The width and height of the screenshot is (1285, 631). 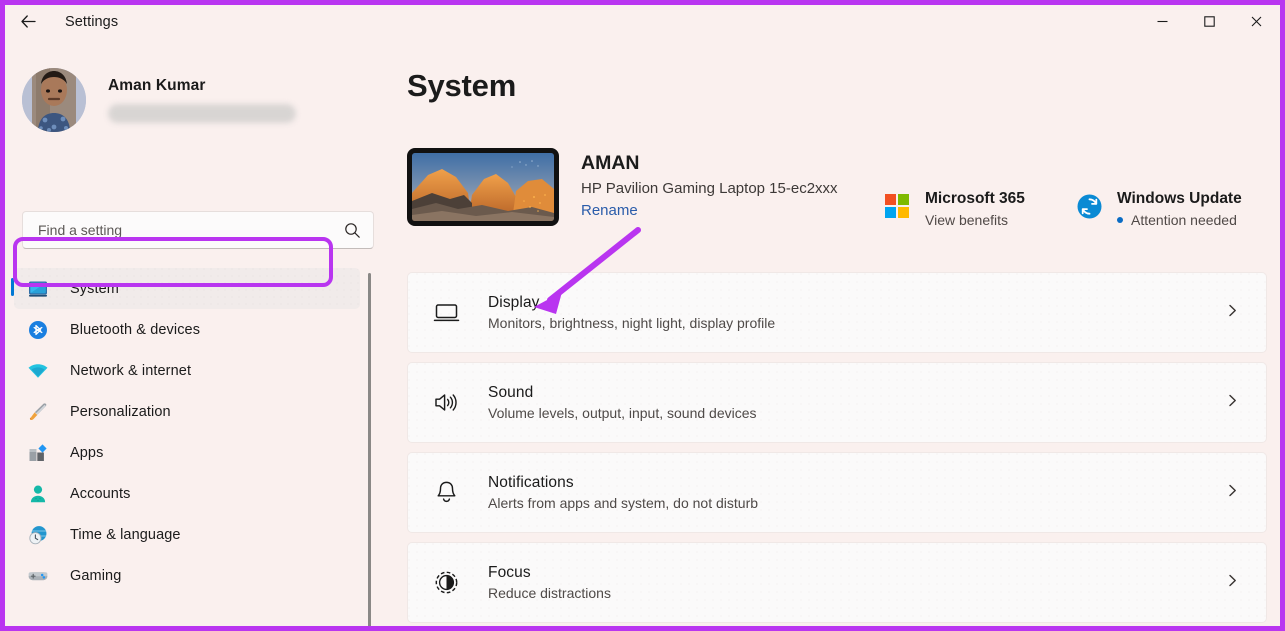 What do you see at coordinates (187, 575) in the screenshot?
I see `sidebar-item-gaming: Gaming` at bounding box center [187, 575].